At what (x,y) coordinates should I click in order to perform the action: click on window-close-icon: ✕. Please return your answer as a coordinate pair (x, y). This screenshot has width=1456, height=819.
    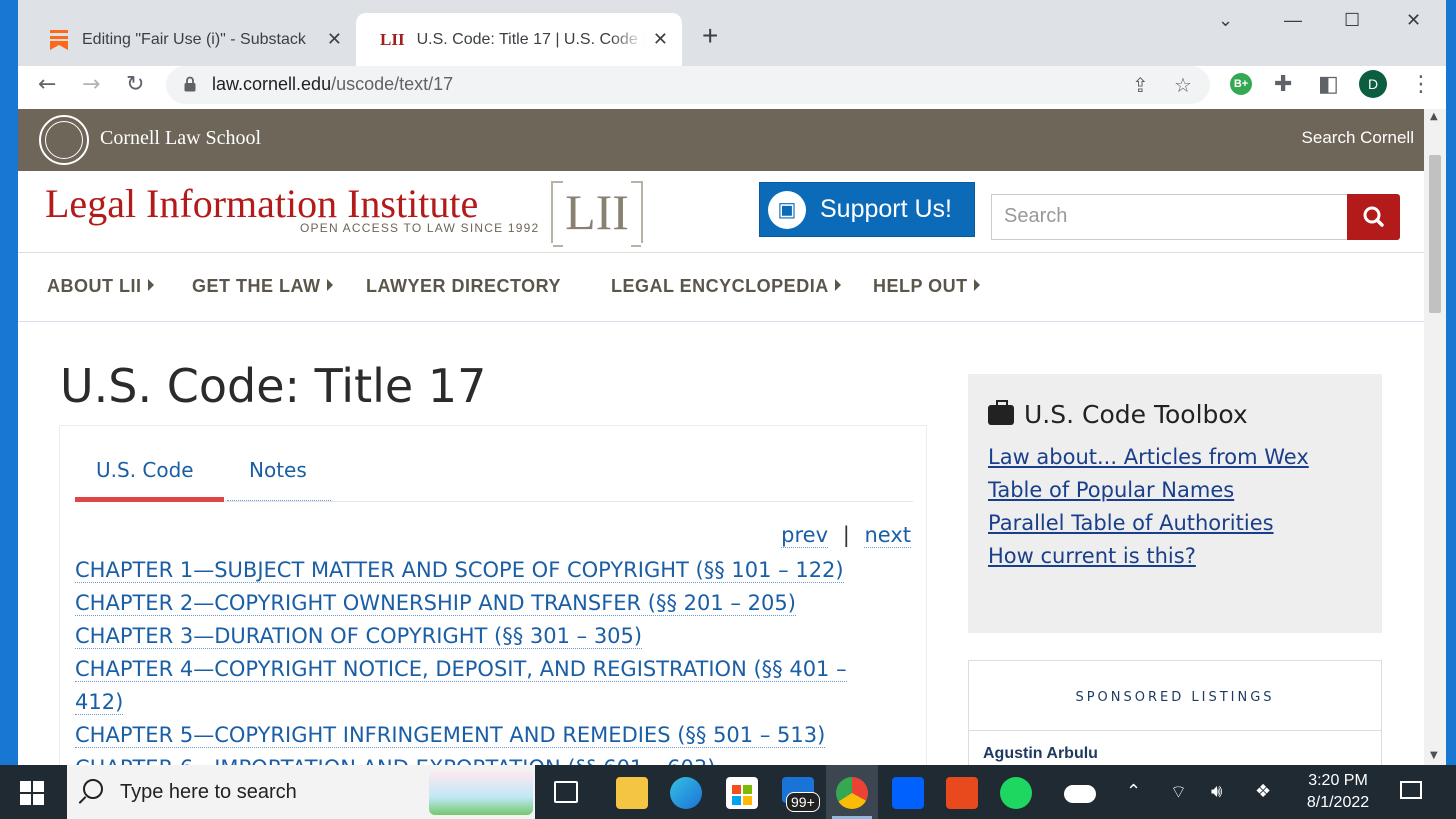
    Looking at the image, I should click on (1413, 20).